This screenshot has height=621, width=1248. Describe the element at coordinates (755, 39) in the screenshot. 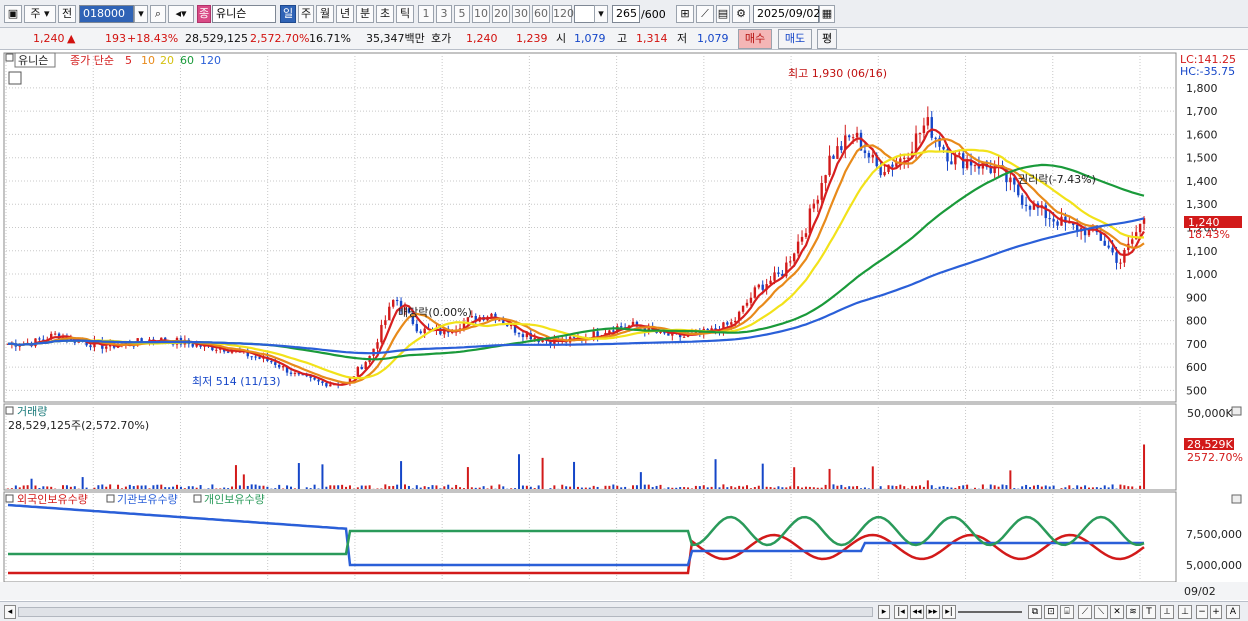

I see `buy-button: 매수` at that location.